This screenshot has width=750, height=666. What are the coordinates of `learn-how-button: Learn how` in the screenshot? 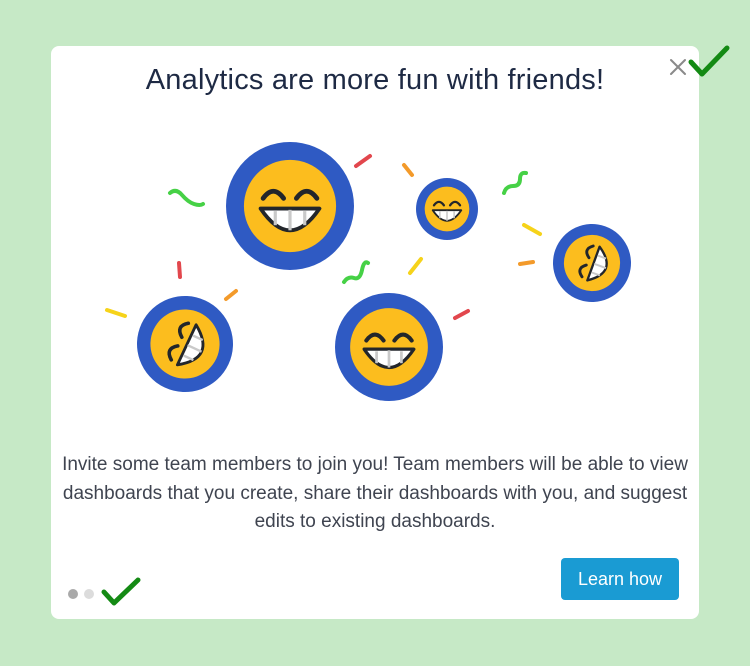 It's located at (620, 579).